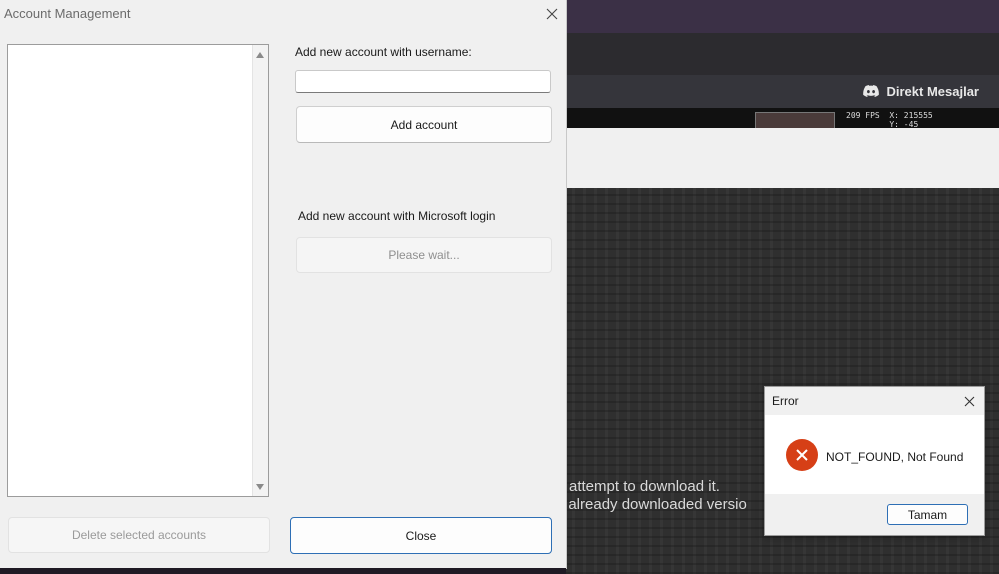 This screenshot has height=574, width=999. I want to click on discord-icon, so click(870, 91).